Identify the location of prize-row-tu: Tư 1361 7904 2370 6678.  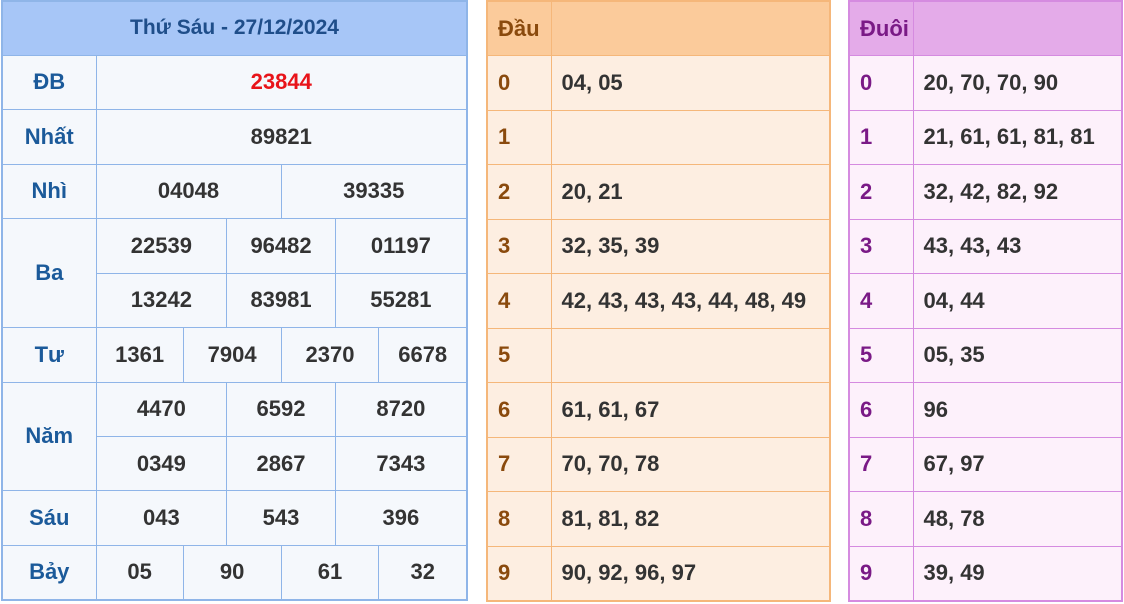
(234, 355).